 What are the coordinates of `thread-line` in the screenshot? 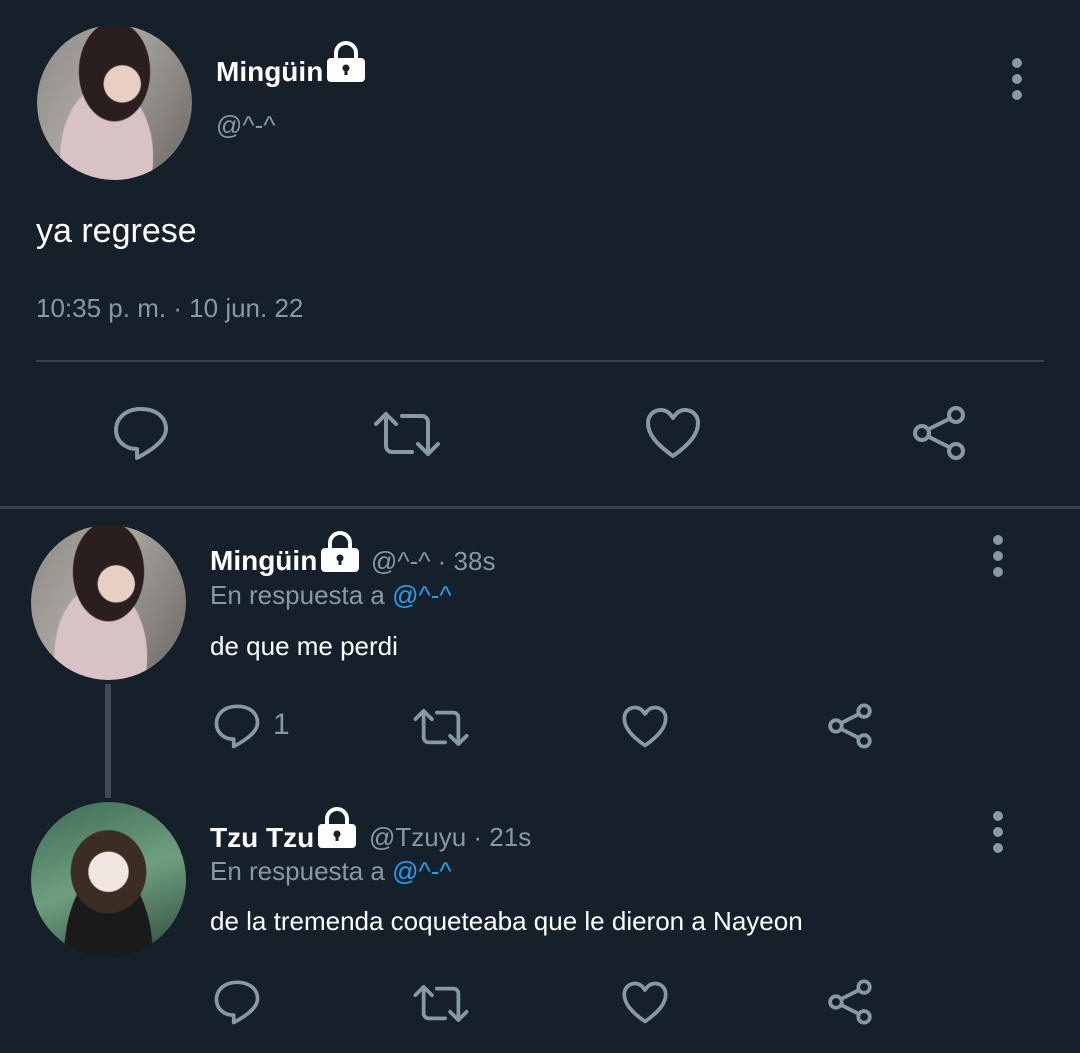 It's located at (108, 741).